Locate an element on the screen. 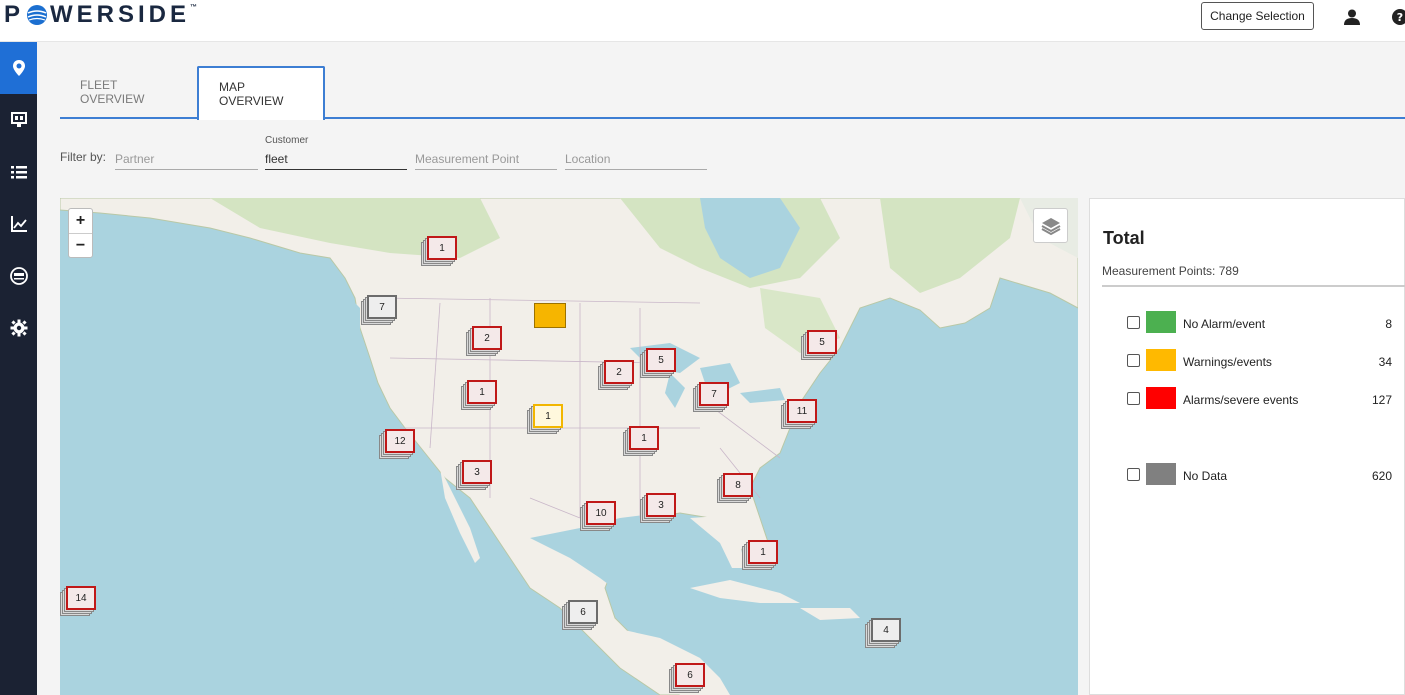 The width and height of the screenshot is (1405, 695). map-cluster-marker: 8 is located at coordinates (735, 488).